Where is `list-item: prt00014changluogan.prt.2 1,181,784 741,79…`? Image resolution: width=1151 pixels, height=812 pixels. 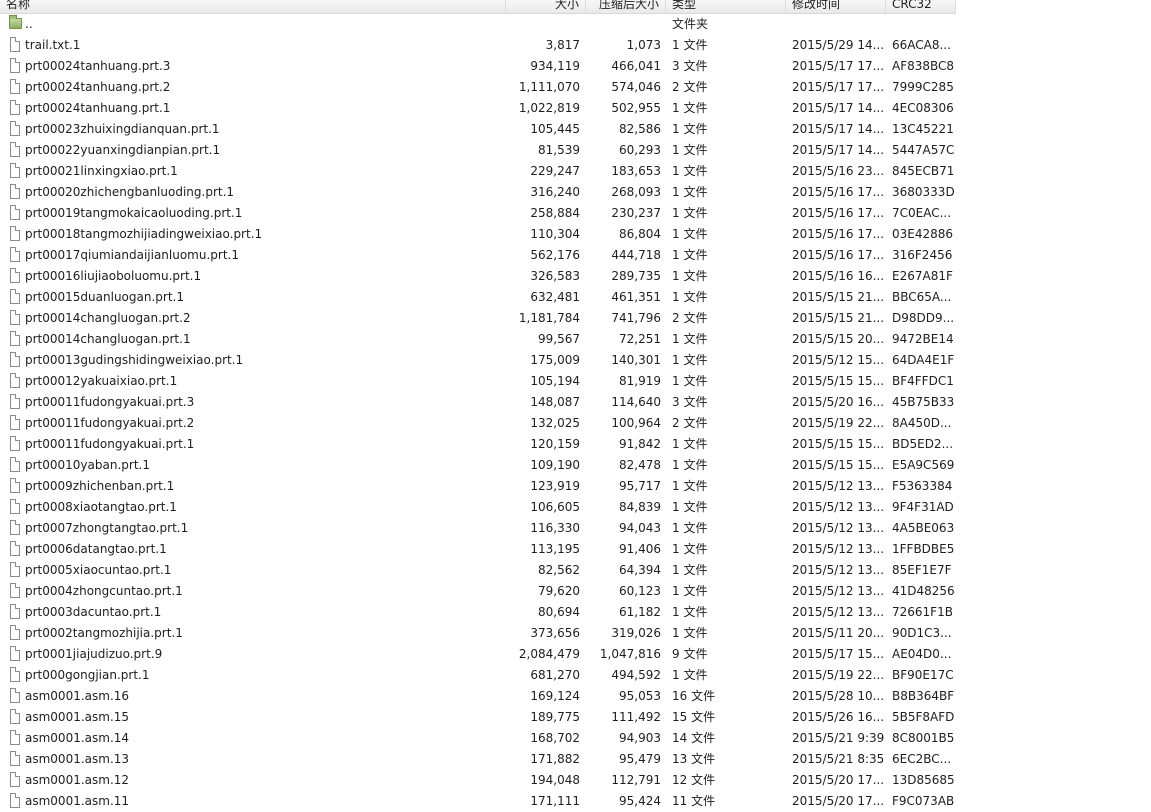
list-item: prt00014changluogan.prt.2 1,181,784 741,79… is located at coordinates (478, 318).